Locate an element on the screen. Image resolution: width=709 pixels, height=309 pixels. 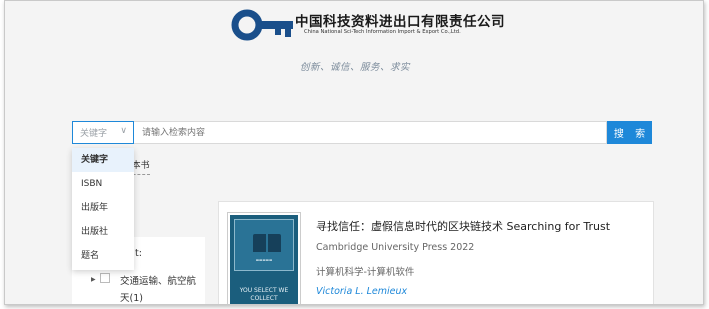
book-cover-image: ▬▬▬▬▬ YOU SELECT WE COLLECT is located at coordinates (264, 258).